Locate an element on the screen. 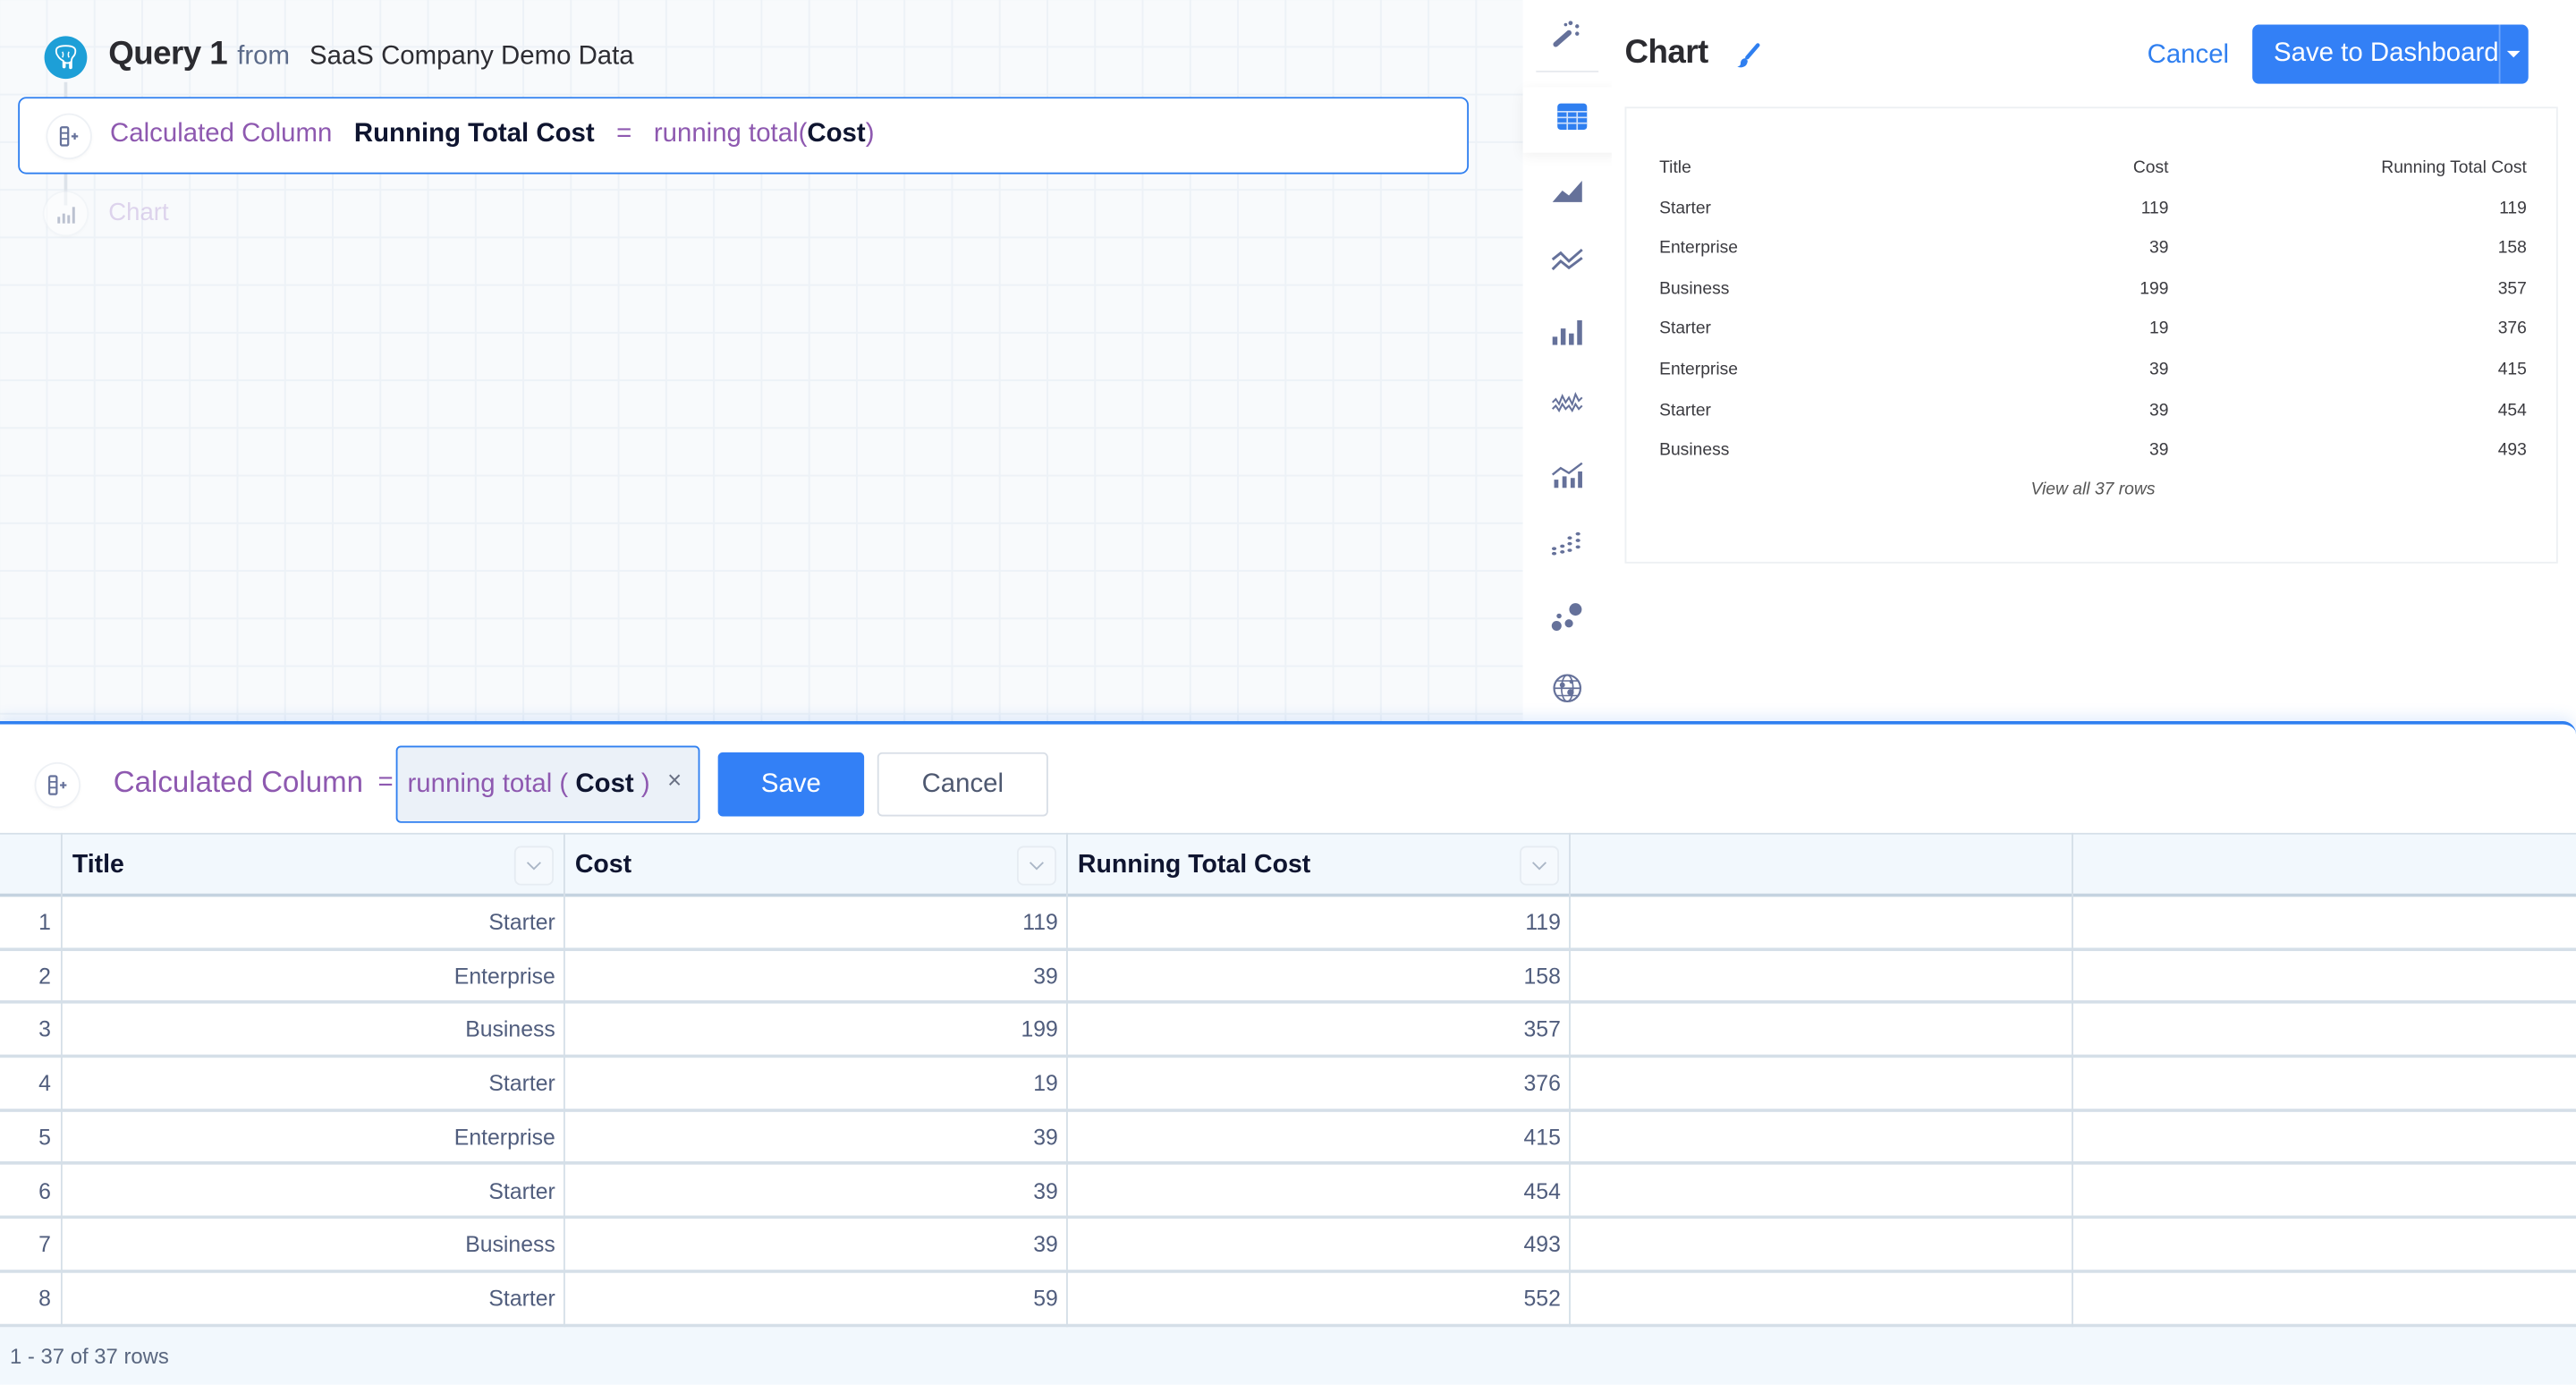  preview-row: Starter 39 454 is located at coordinates (2093, 420).